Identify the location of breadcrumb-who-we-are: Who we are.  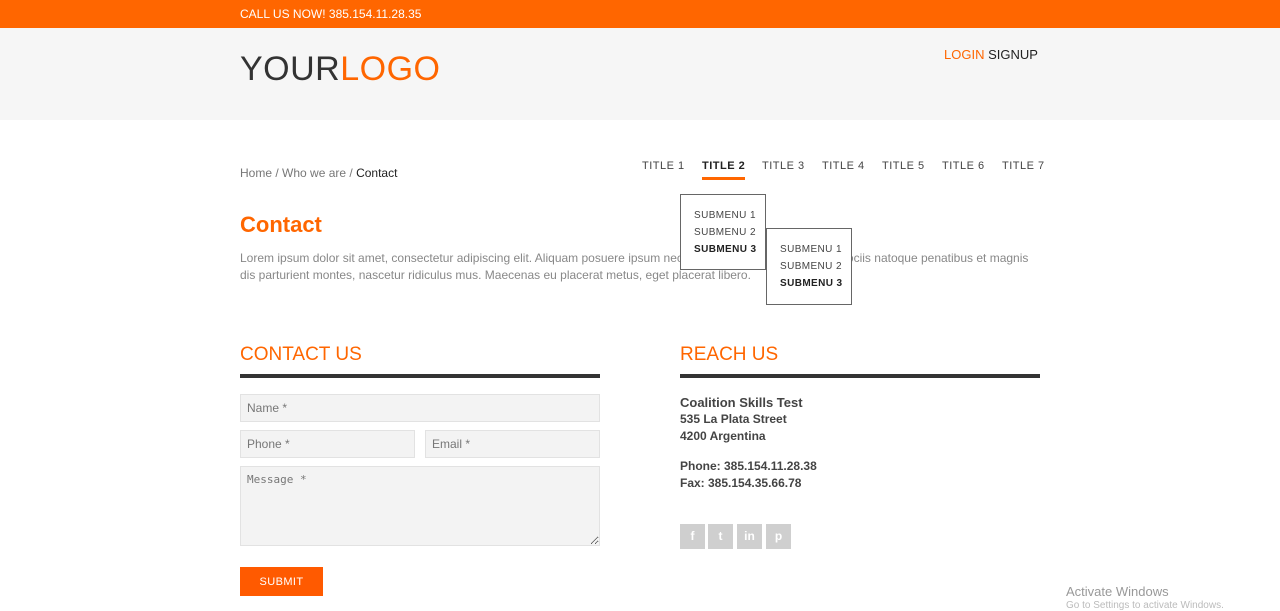
(314, 173).